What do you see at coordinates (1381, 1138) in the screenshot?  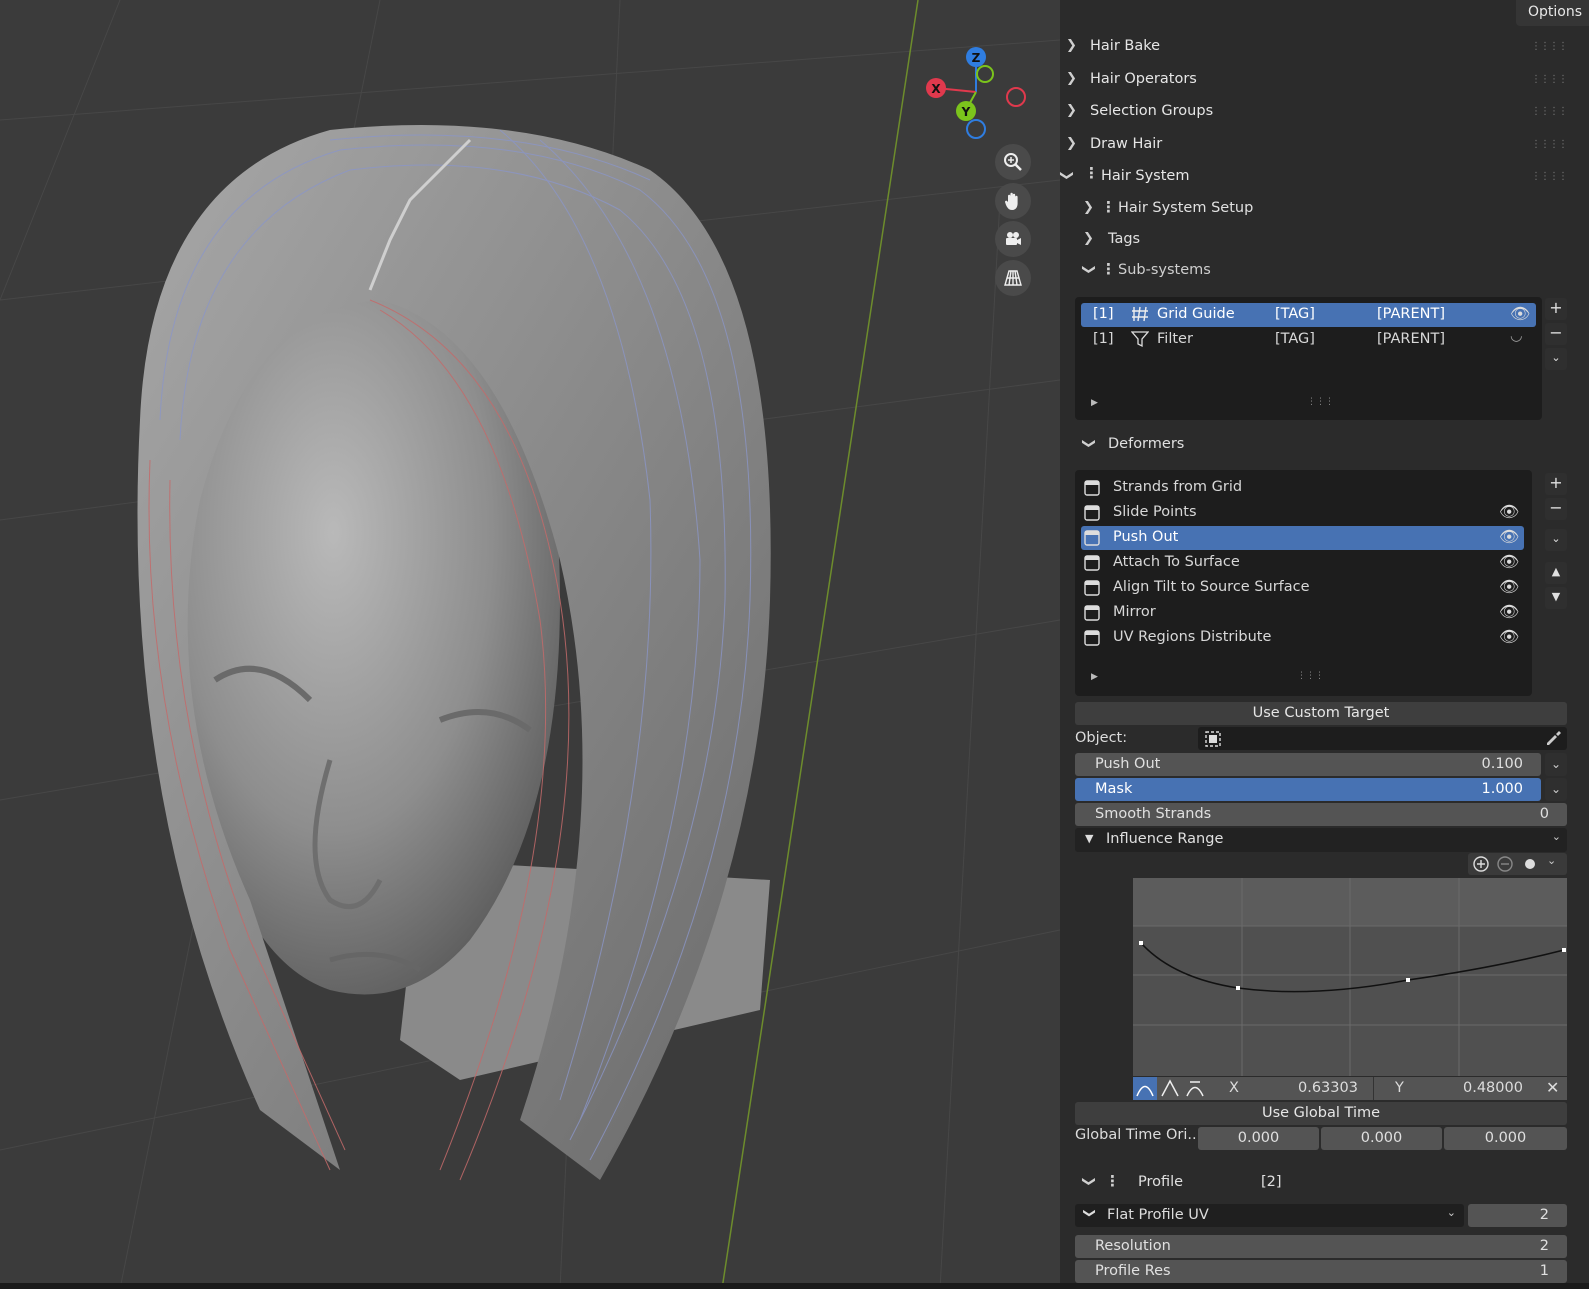 I see `global-time-y-field: 0.000` at bounding box center [1381, 1138].